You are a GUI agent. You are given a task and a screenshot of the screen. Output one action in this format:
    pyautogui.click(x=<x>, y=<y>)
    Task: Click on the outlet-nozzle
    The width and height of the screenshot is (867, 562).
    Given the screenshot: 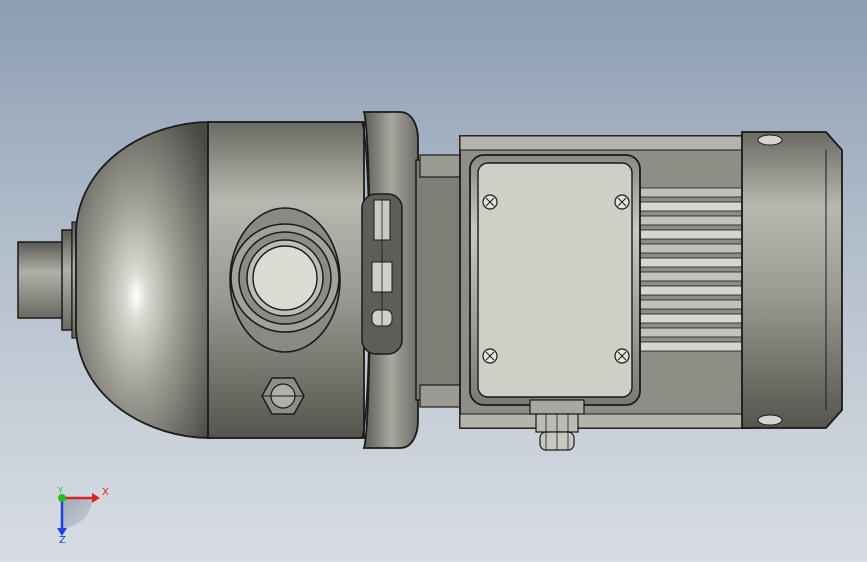 What is the action you would take?
    pyautogui.click(x=49, y=280)
    